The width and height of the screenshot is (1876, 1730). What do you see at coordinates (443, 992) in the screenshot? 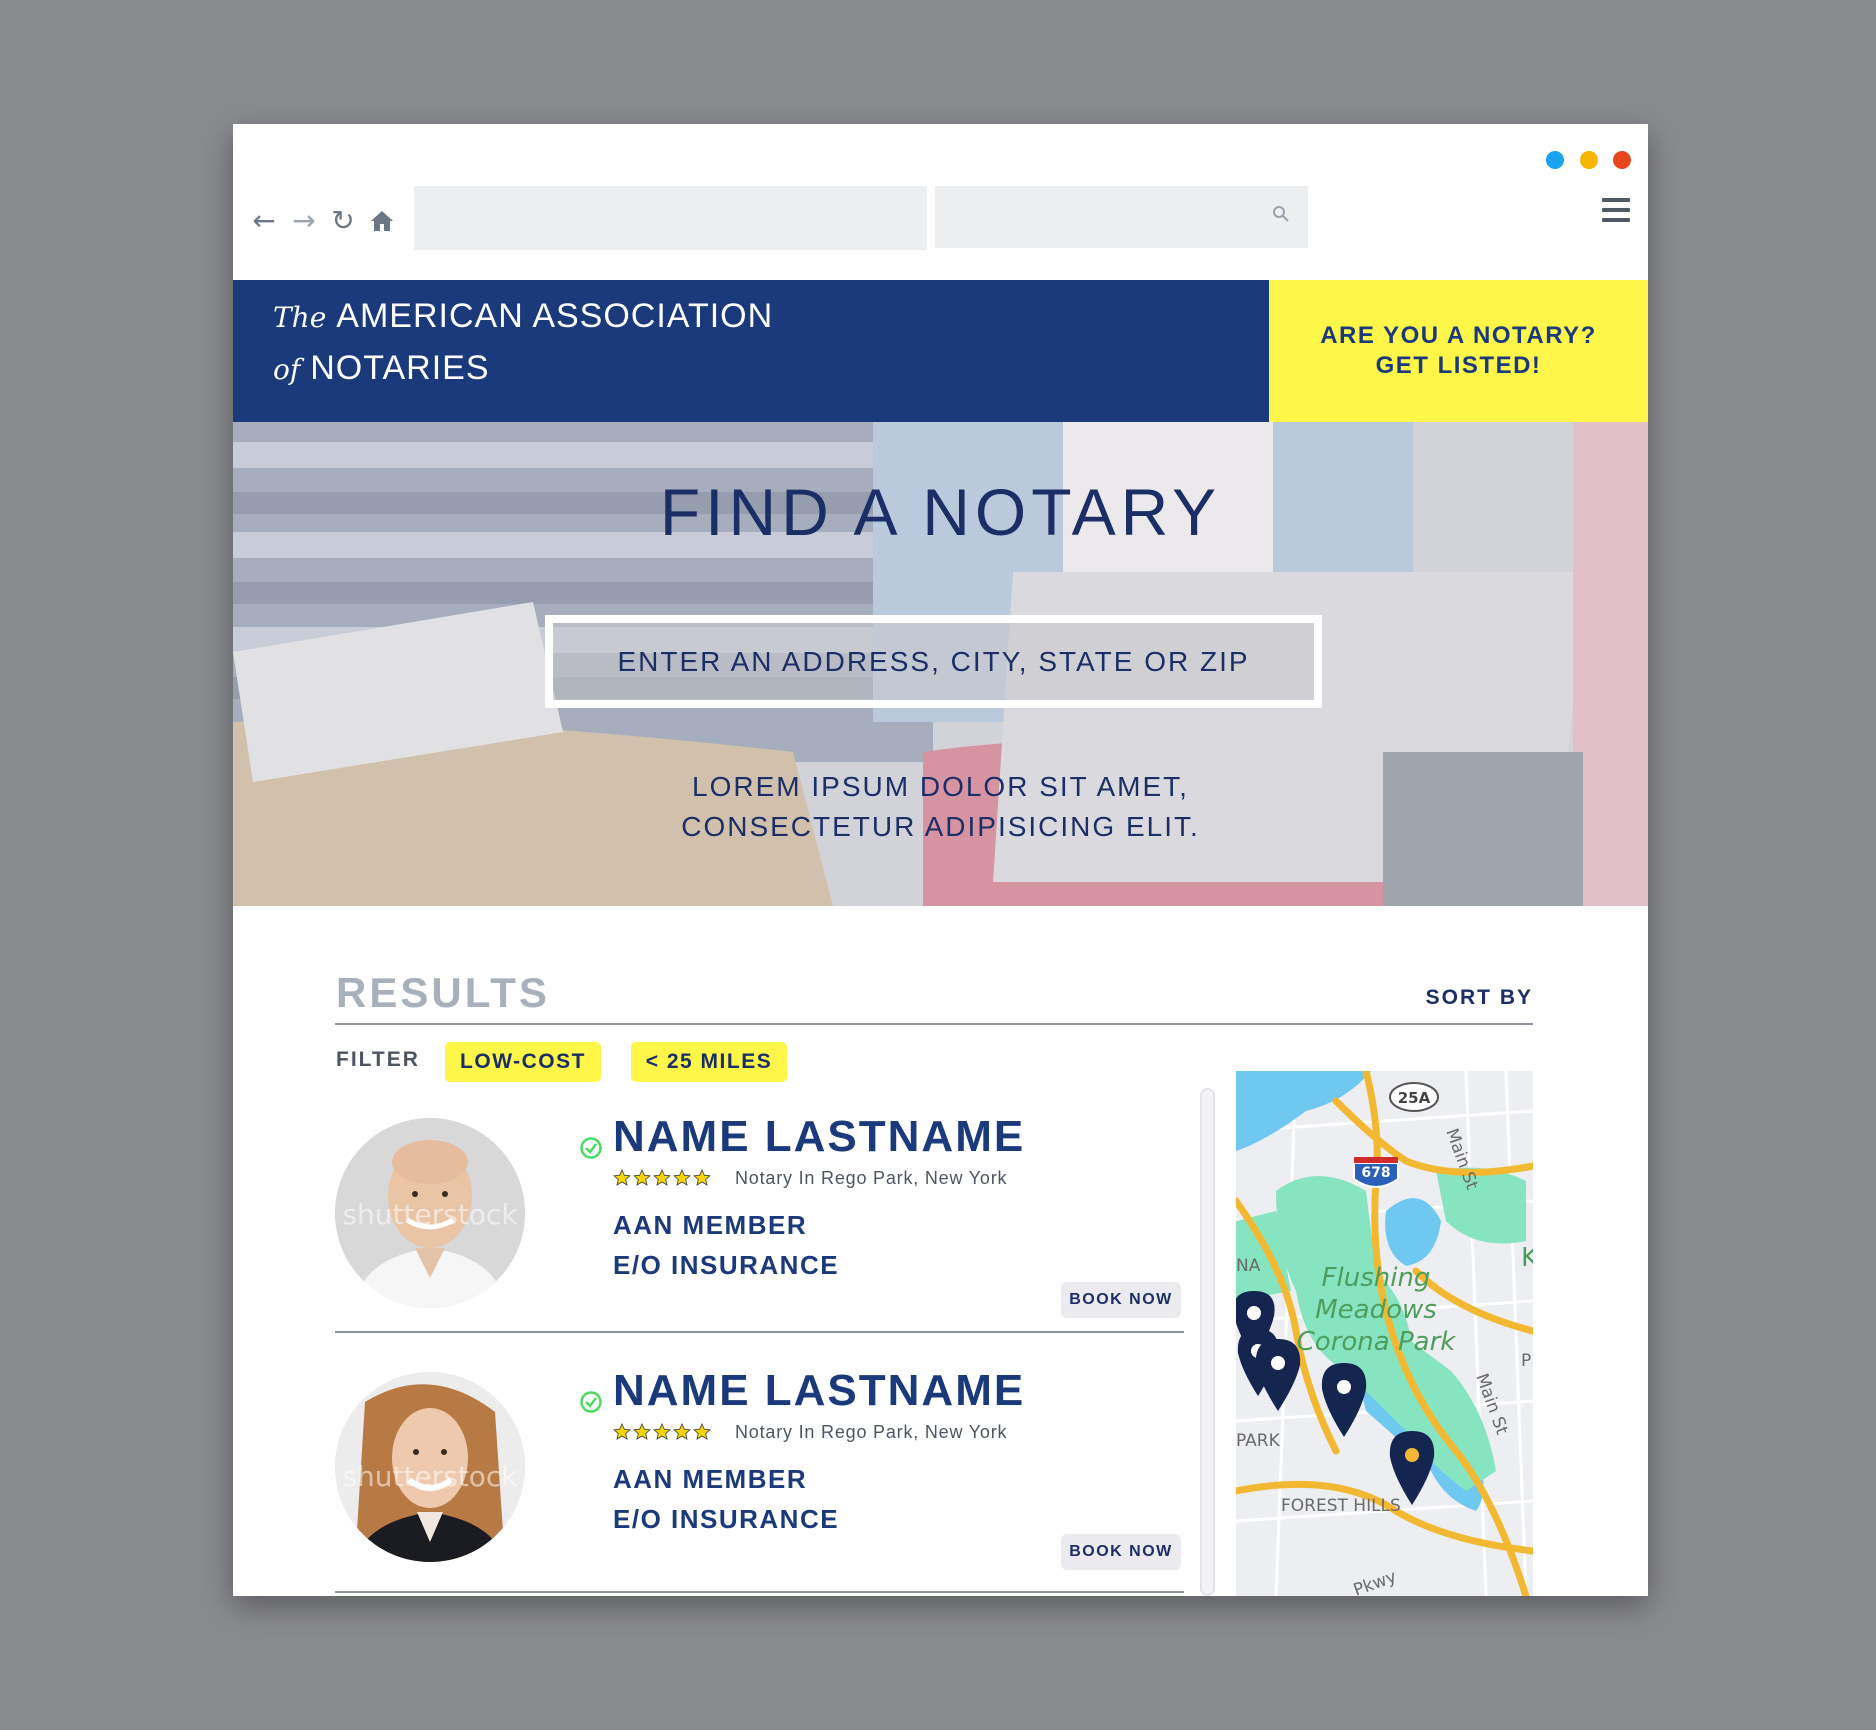
I see `results-title: RESULTS` at bounding box center [443, 992].